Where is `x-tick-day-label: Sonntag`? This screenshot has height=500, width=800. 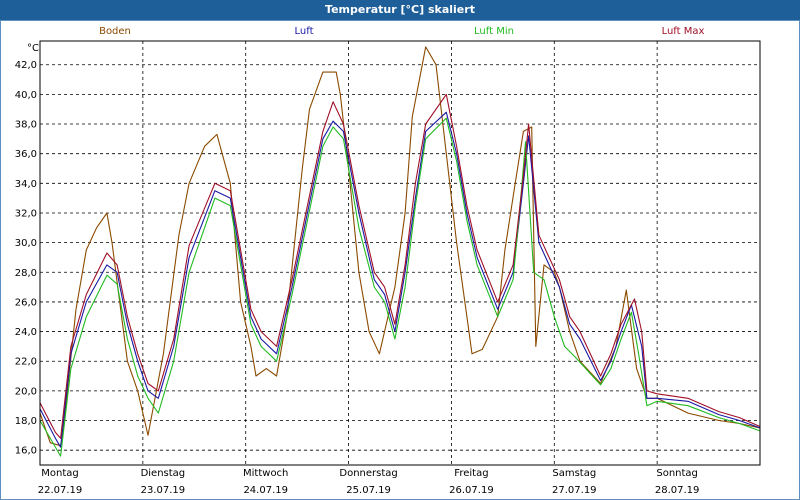
x-tick-day-label: Sonntag is located at coordinates (677, 473).